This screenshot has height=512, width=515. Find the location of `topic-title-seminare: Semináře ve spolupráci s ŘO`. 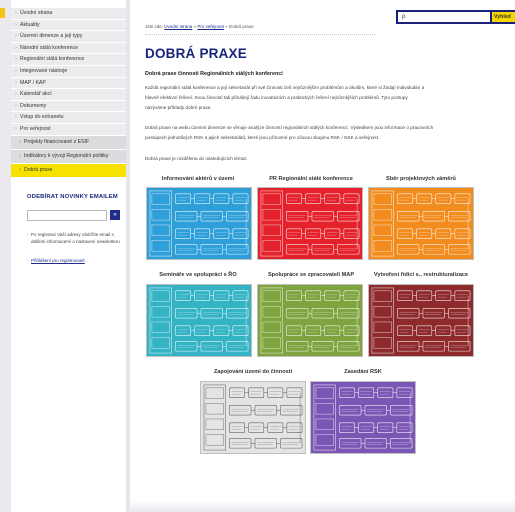

topic-title-seminare: Semináře ve spolupráci s ŘO is located at coordinates (198, 275).